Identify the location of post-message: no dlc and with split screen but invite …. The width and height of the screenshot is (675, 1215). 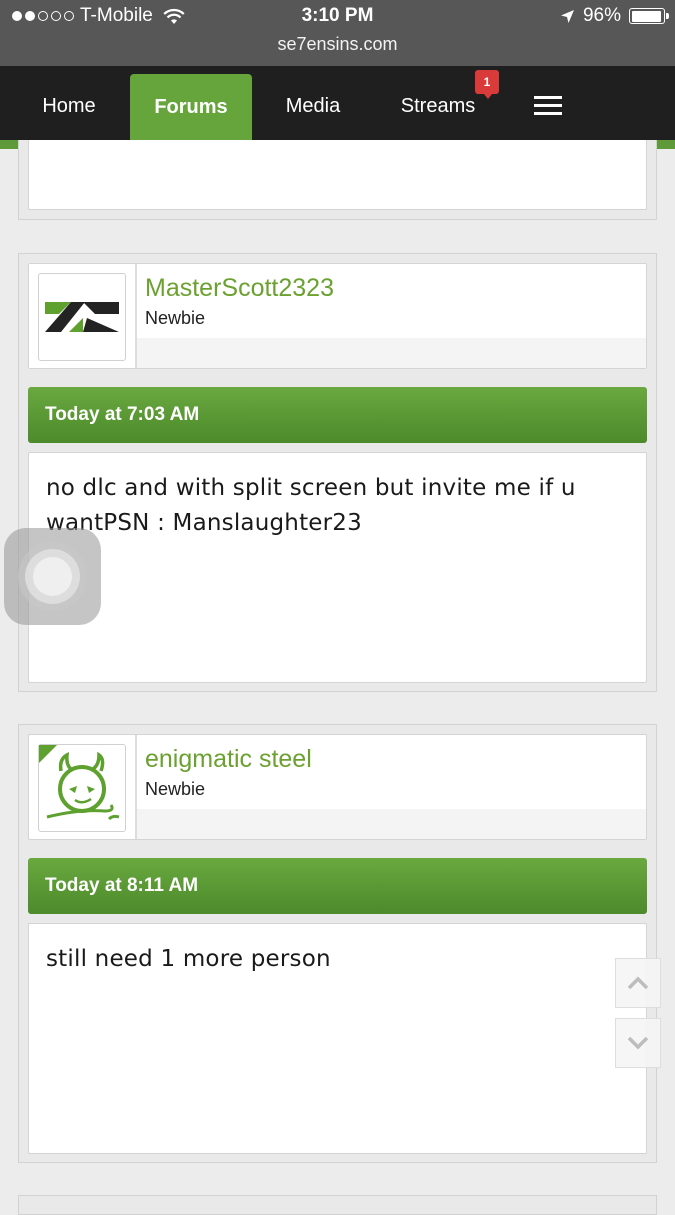
(311, 505).